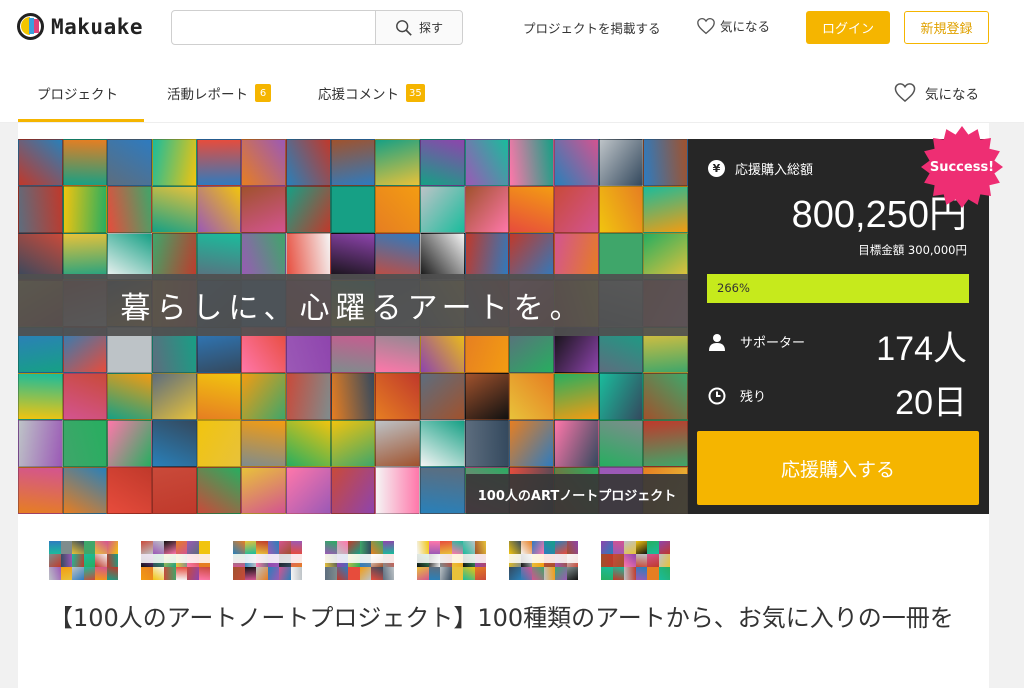 The height and width of the screenshot is (688, 1024). I want to click on tab-project: プロジェクト, so click(77, 93).